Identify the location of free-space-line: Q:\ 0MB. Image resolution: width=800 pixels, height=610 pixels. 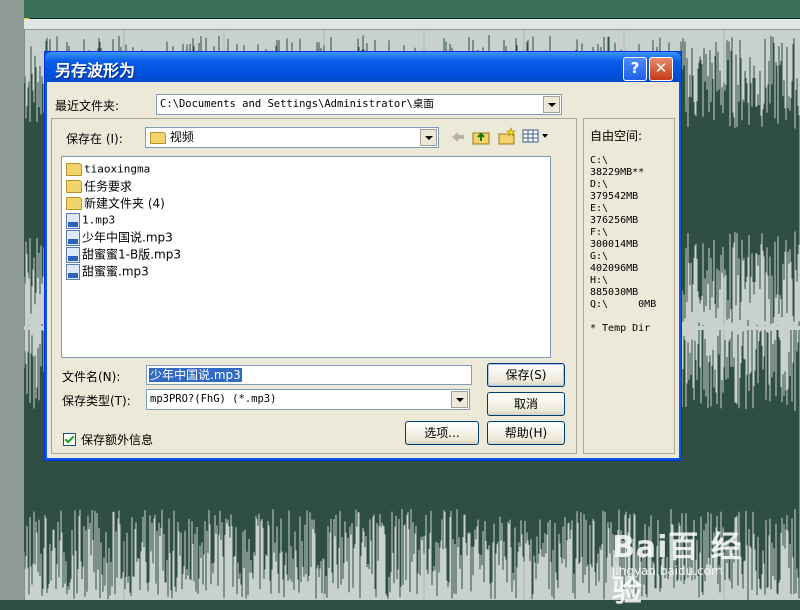
(623, 304).